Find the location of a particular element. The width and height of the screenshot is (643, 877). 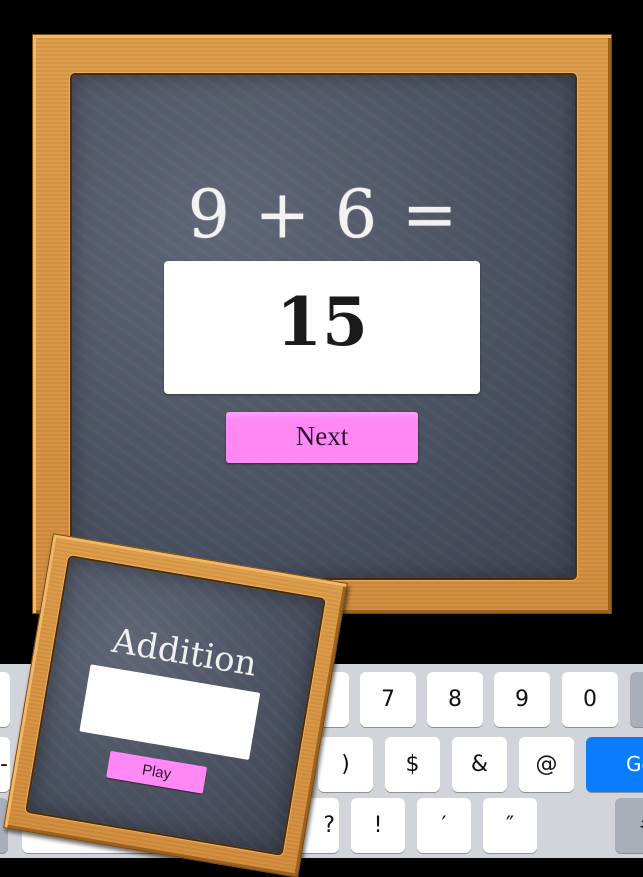

key-double-prime: ″ is located at coordinates (510, 825).